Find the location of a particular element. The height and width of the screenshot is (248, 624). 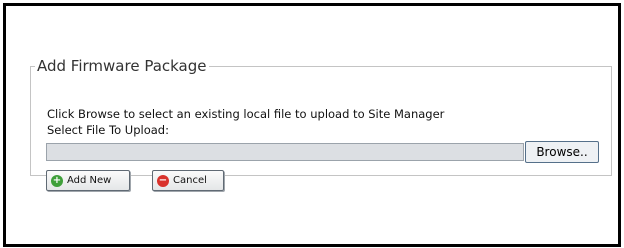

add-new-button: + Add New is located at coordinates (88, 180).